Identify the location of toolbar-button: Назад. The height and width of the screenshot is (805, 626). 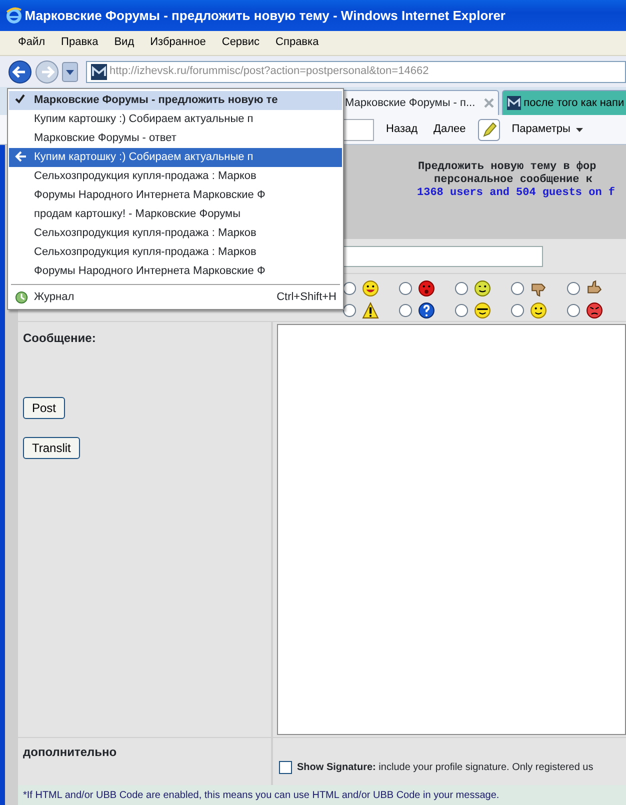
(402, 129).